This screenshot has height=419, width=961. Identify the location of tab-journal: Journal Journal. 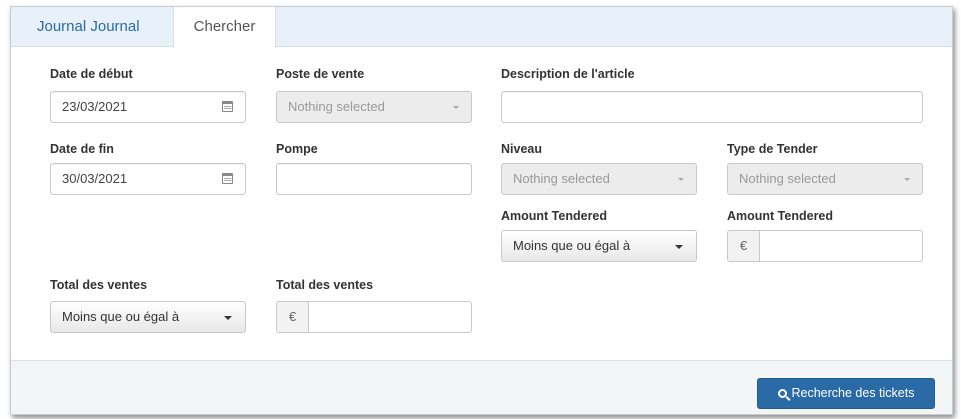
(88, 27).